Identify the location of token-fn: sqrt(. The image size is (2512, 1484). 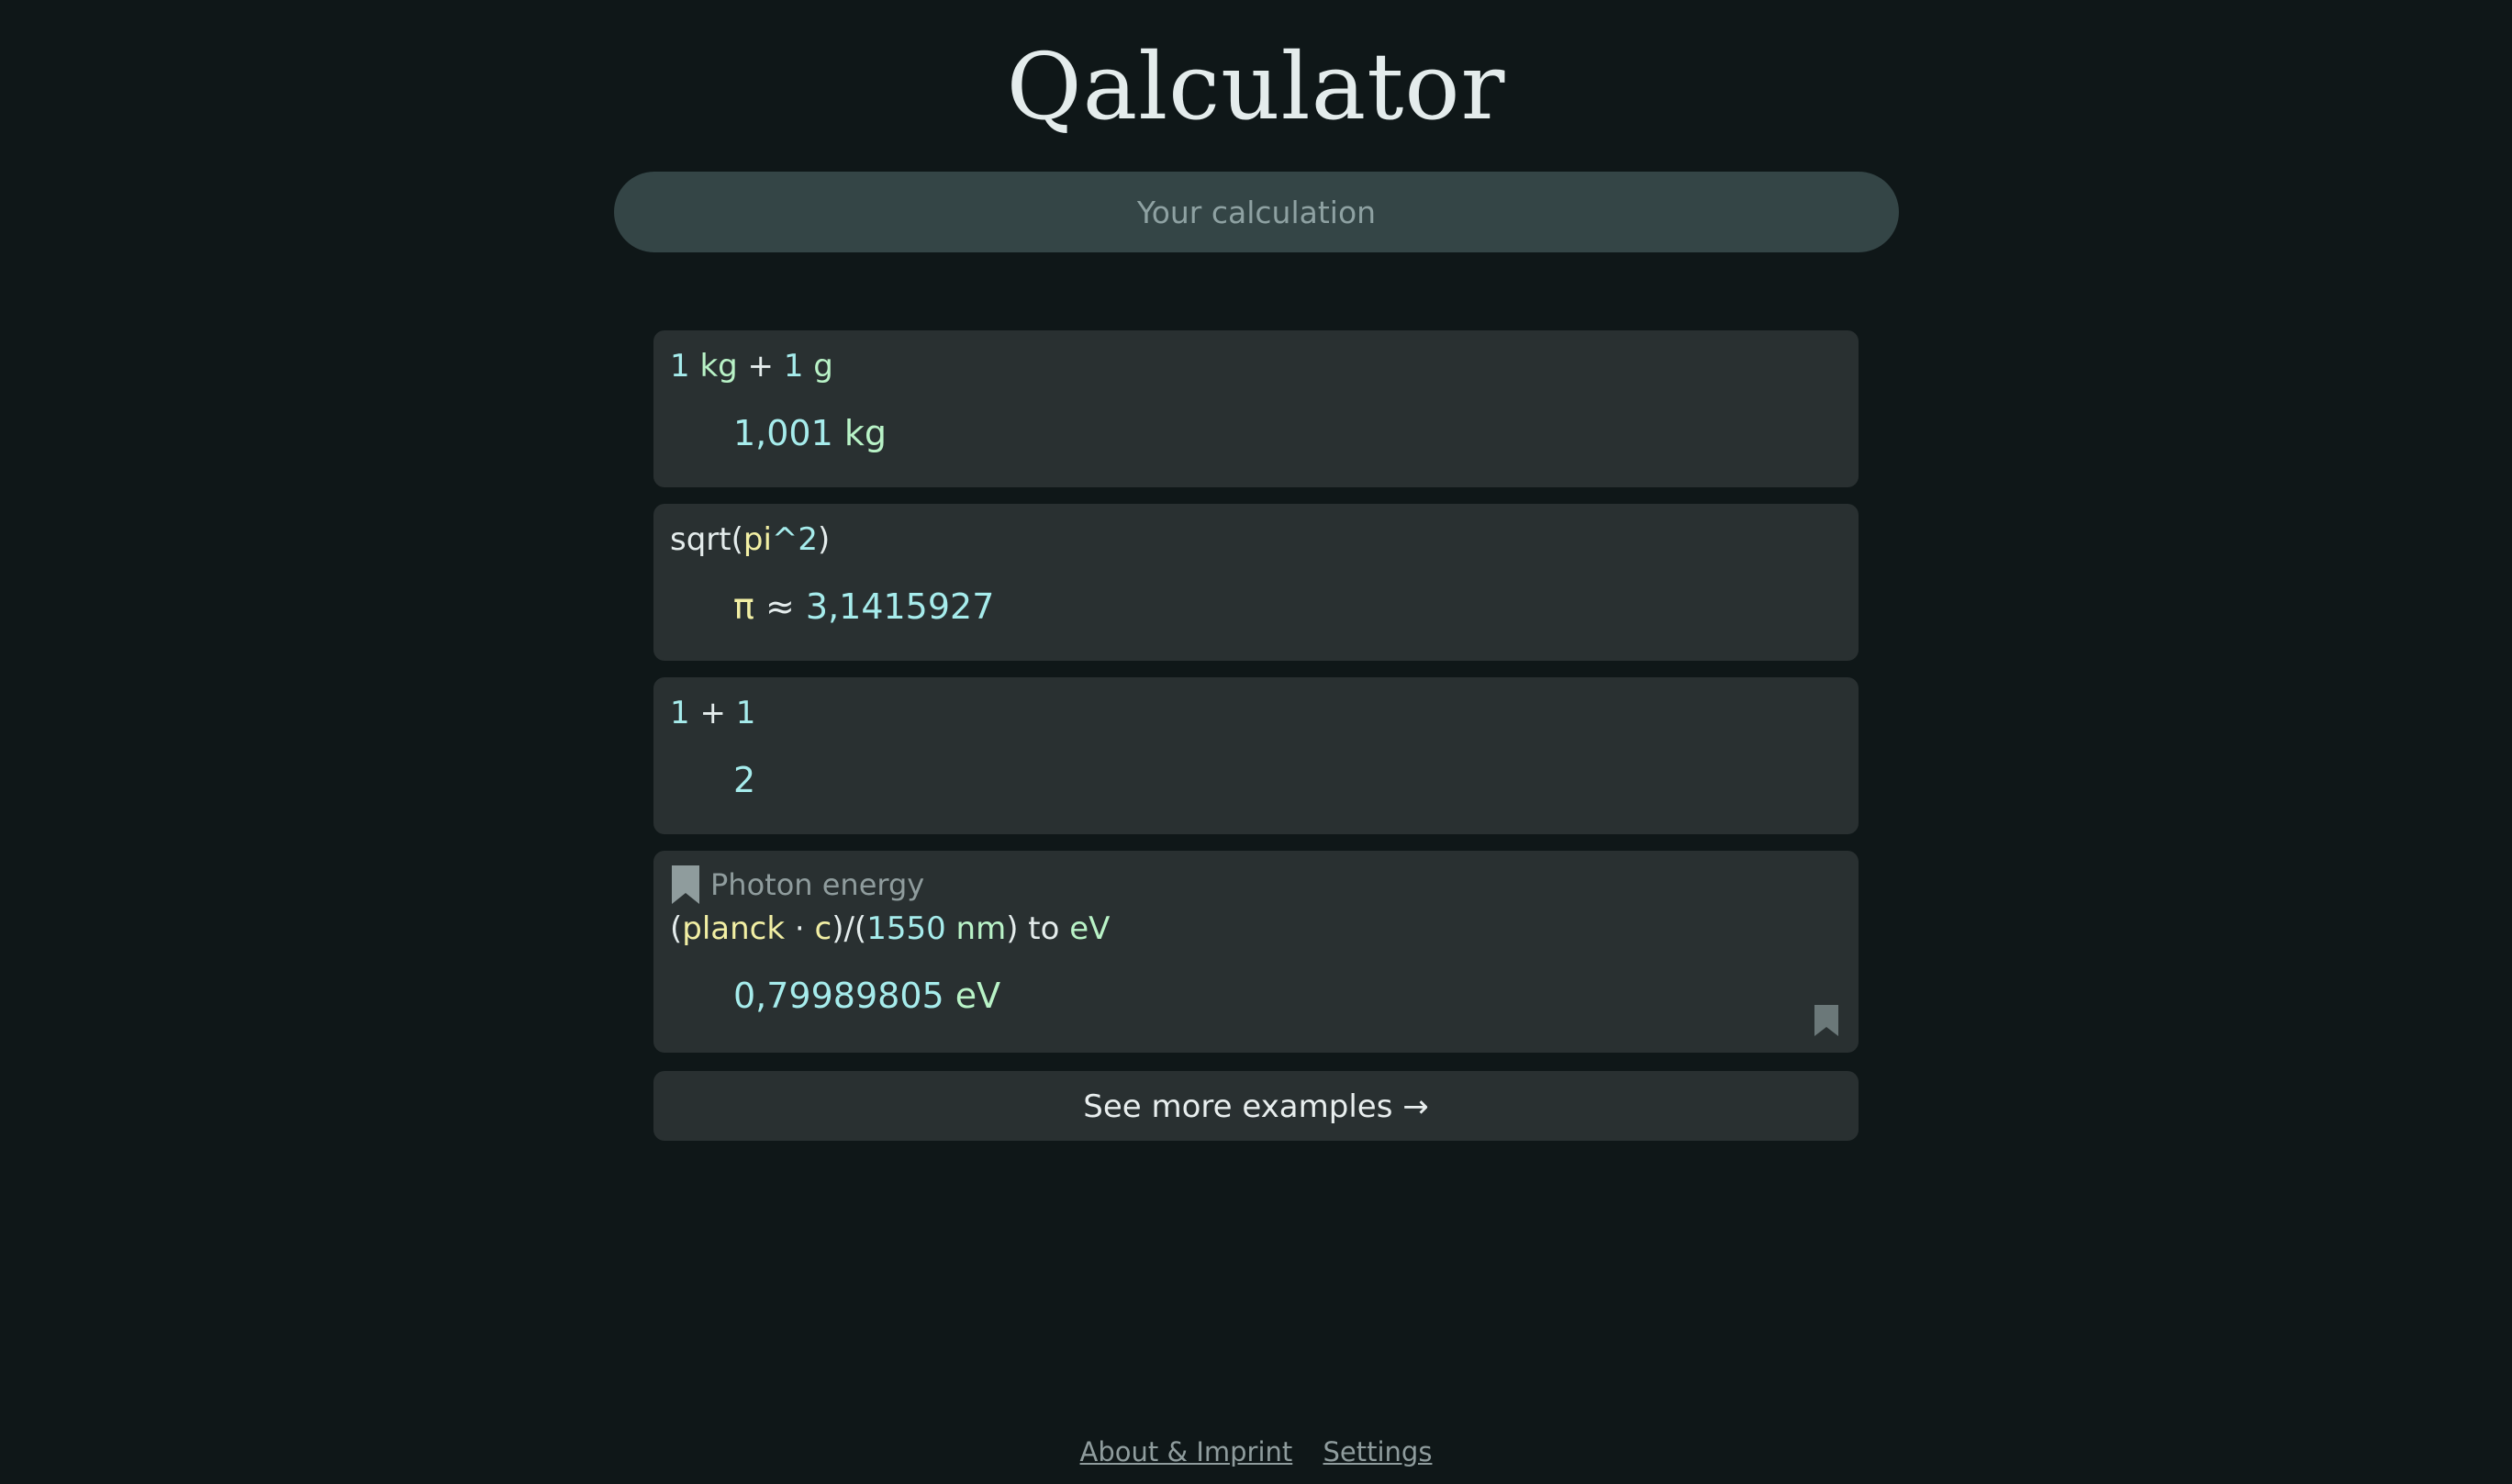
(706, 539).